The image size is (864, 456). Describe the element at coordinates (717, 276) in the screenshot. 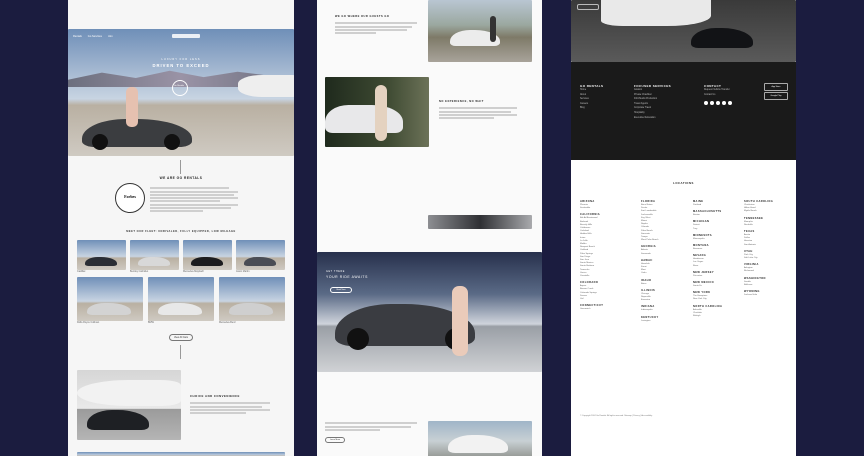

I see `city-link: Princeton` at that location.